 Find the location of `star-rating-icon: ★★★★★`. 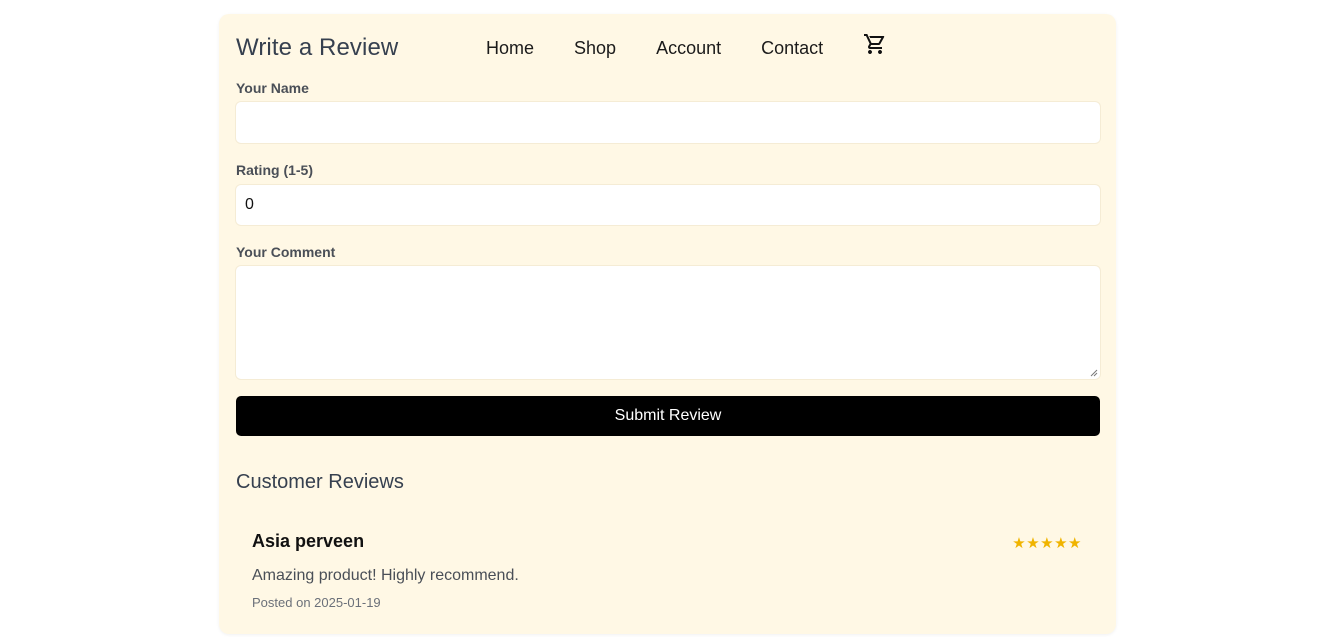

star-rating-icon: ★★★★★ is located at coordinates (1047, 543).